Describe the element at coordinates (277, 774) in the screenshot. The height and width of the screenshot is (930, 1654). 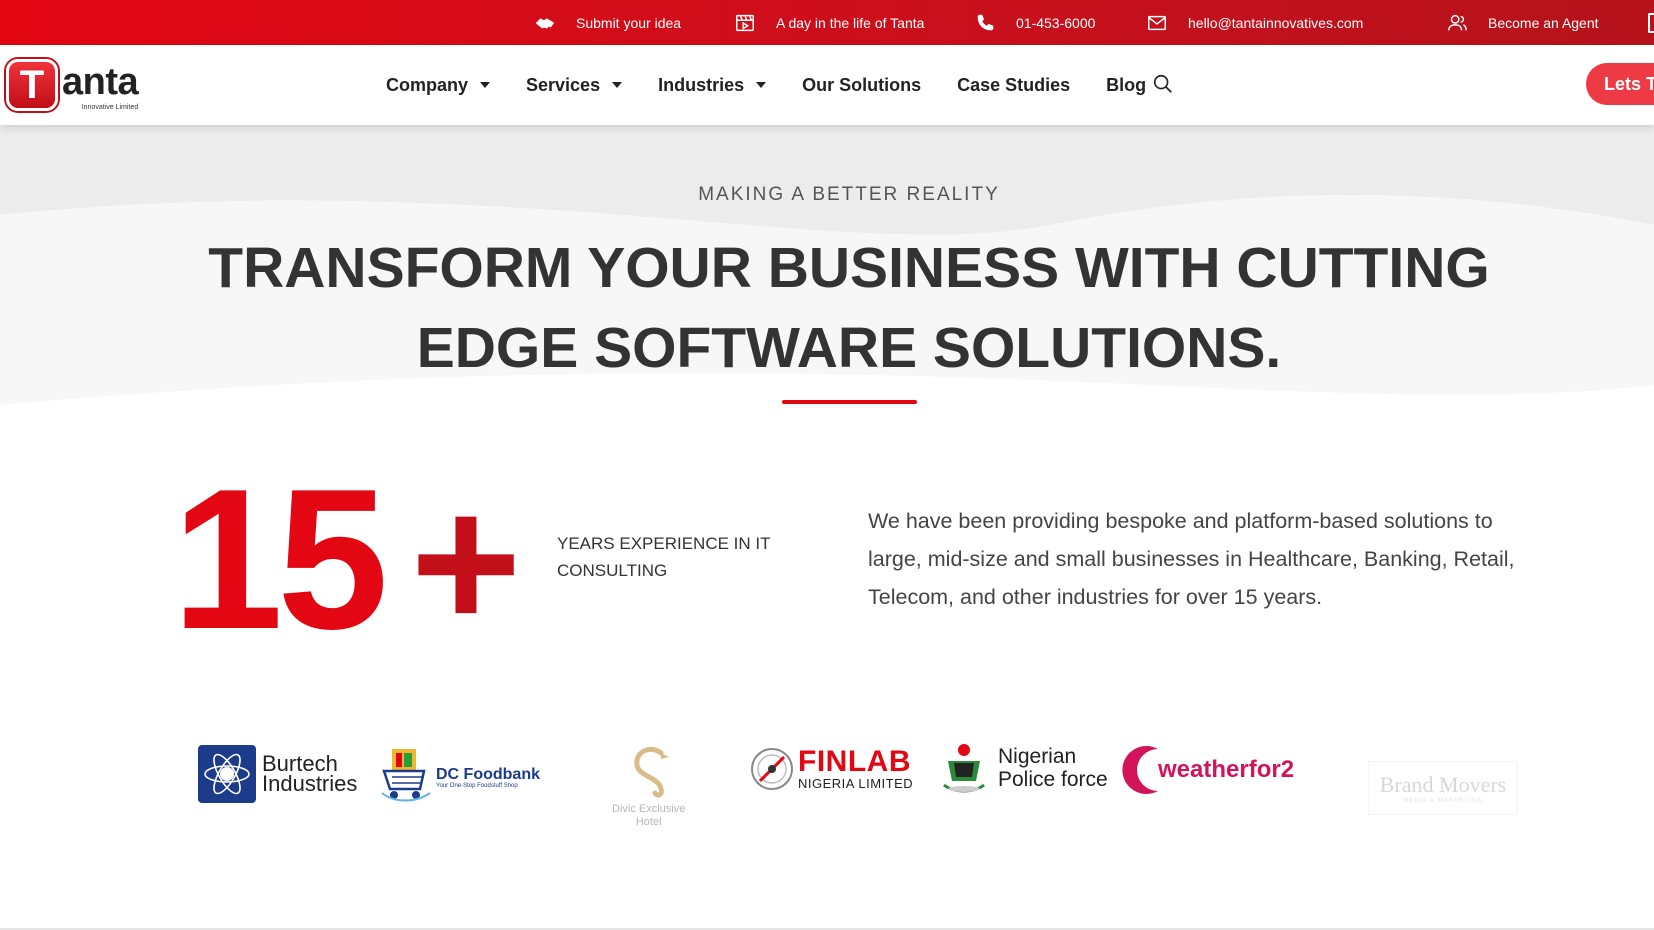
I see `client-logo-burtech: Burtech Industries` at that location.